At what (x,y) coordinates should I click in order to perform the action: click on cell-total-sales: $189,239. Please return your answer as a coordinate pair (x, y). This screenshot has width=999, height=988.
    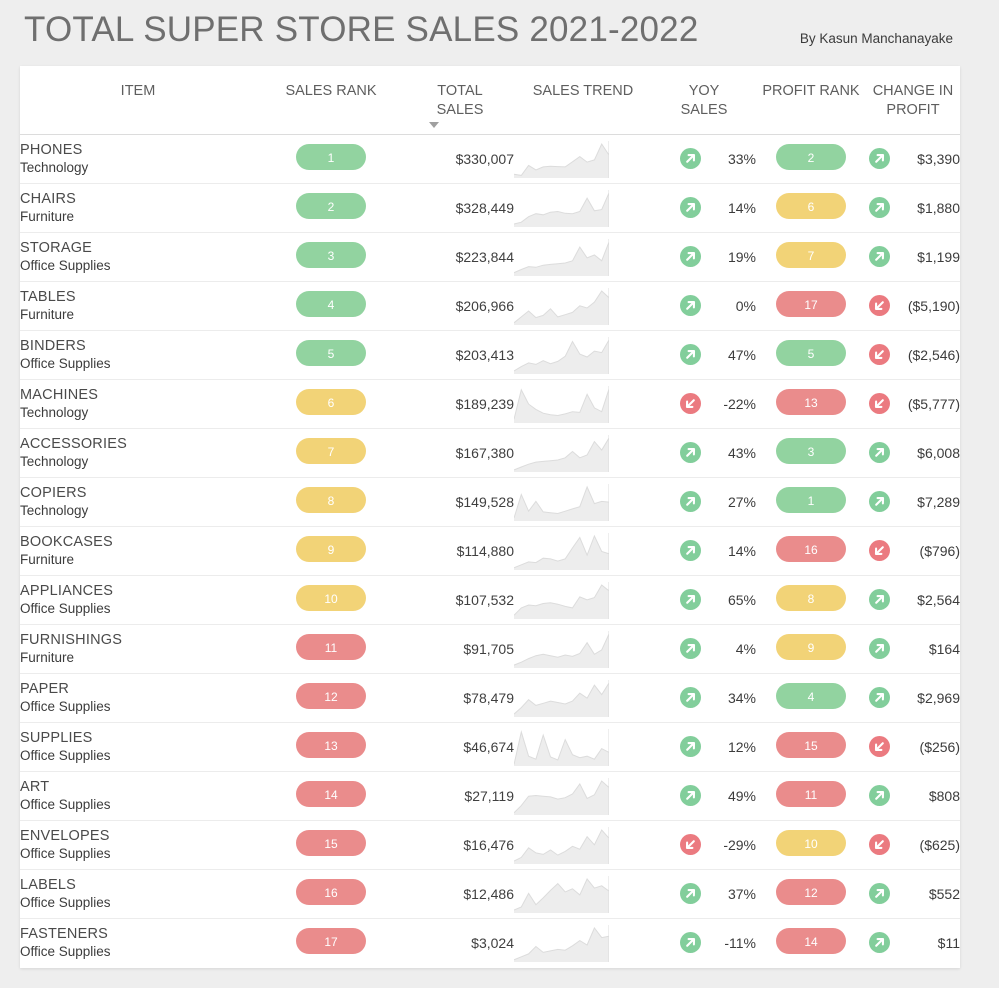
    Looking at the image, I should click on (460, 404).